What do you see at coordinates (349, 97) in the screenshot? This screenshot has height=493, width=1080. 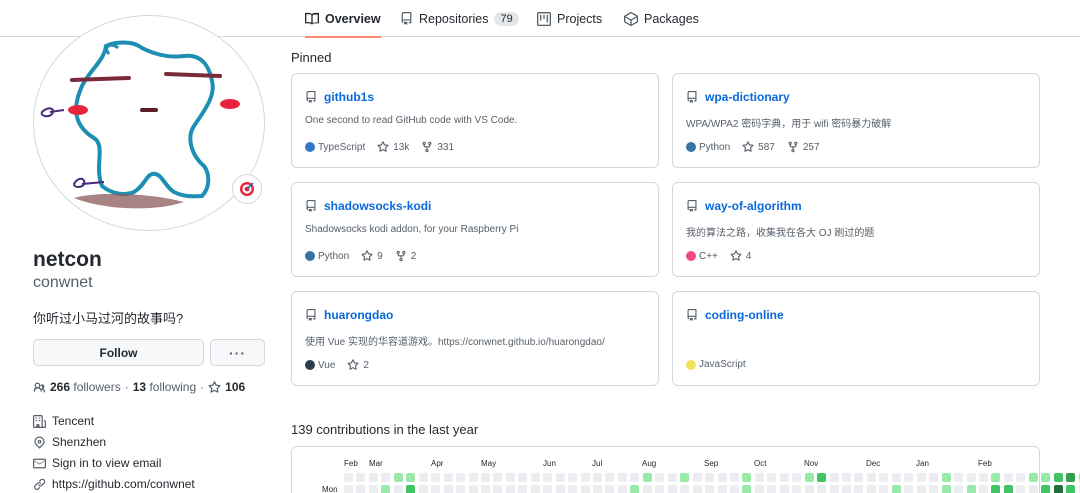 I see `repo-name-link: github1s` at bounding box center [349, 97].